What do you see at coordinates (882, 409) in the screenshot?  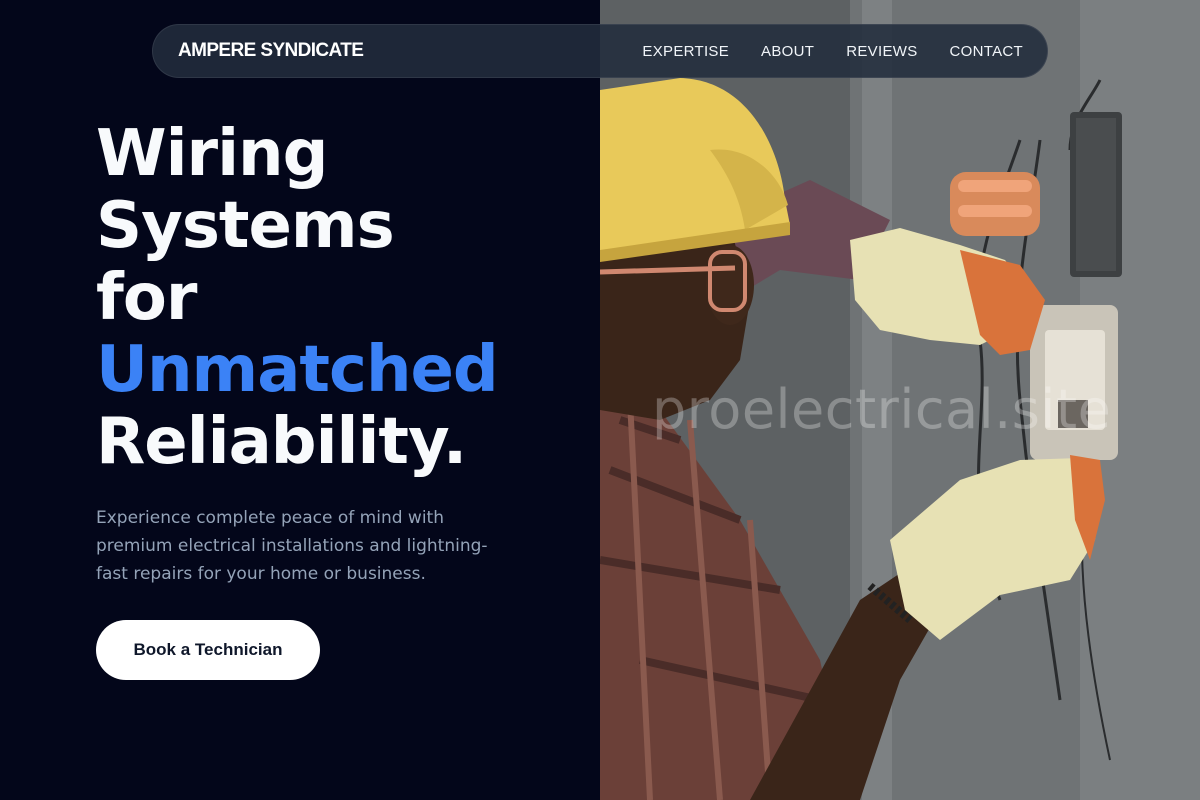 I see `watermark-text: proelectrical.site` at bounding box center [882, 409].